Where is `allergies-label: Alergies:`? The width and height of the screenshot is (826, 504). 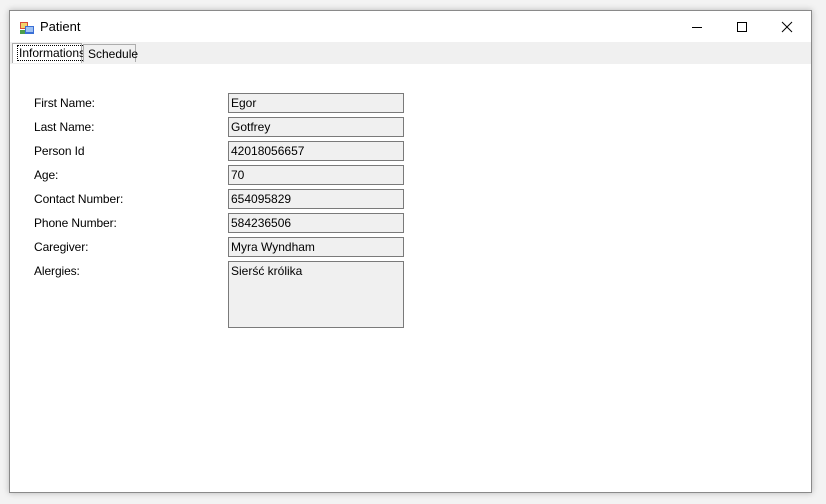
allergies-label: Alergies: is located at coordinates (57, 271).